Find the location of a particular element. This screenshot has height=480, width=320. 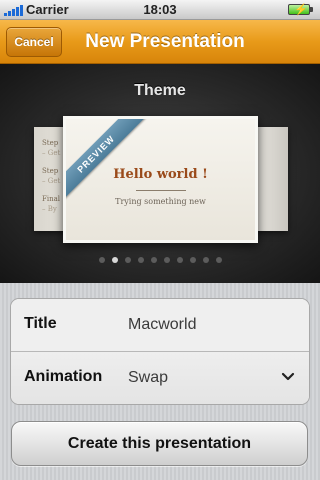

animation-row: Animation Swap is located at coordinates (160, 378).